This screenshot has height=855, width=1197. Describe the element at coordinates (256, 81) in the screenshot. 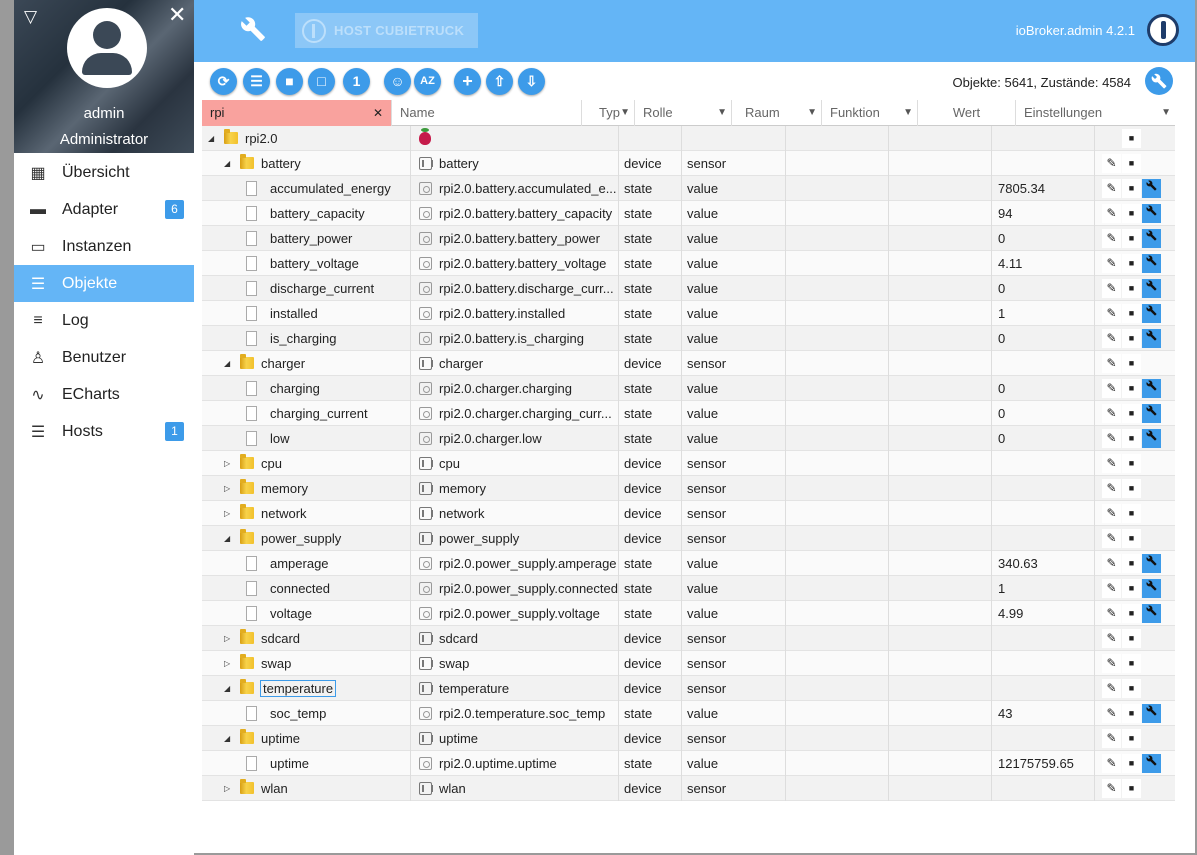

I see `list-view-button: ☰` at that location.